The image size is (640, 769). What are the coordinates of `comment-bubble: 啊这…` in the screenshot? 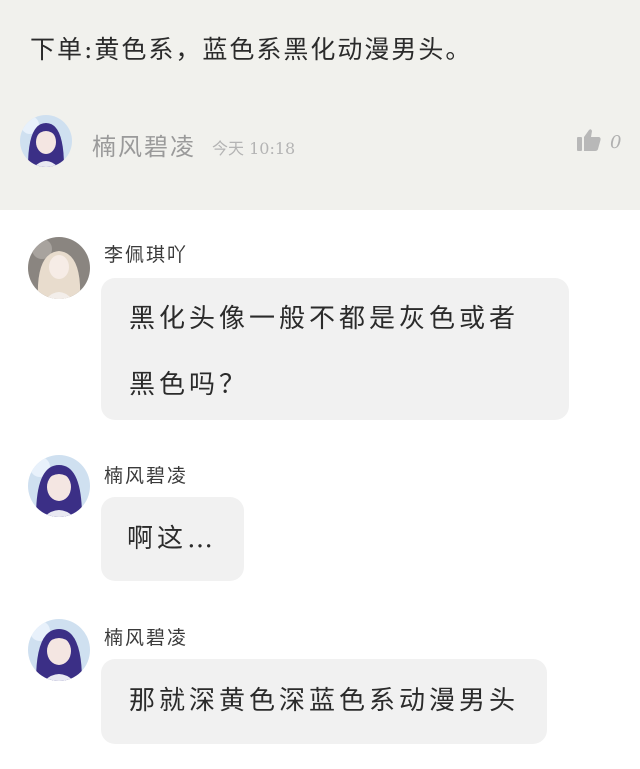 It's located at (172, 539).